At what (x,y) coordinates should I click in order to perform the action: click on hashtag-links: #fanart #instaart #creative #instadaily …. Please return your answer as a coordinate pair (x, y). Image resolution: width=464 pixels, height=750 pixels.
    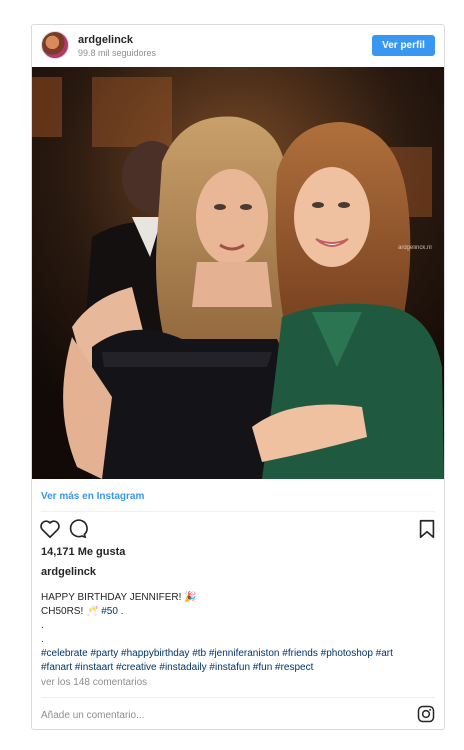
    Looking at the image, I should click on (238, 668).